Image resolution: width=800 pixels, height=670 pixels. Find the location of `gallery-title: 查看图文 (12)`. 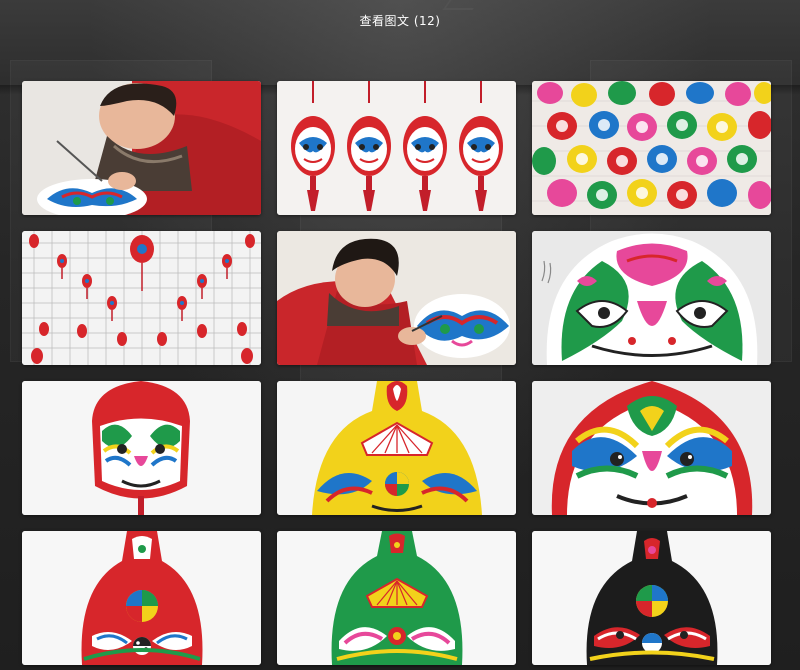

gallery-title: 查看图文 (12) is located at coordinates (400, 20).